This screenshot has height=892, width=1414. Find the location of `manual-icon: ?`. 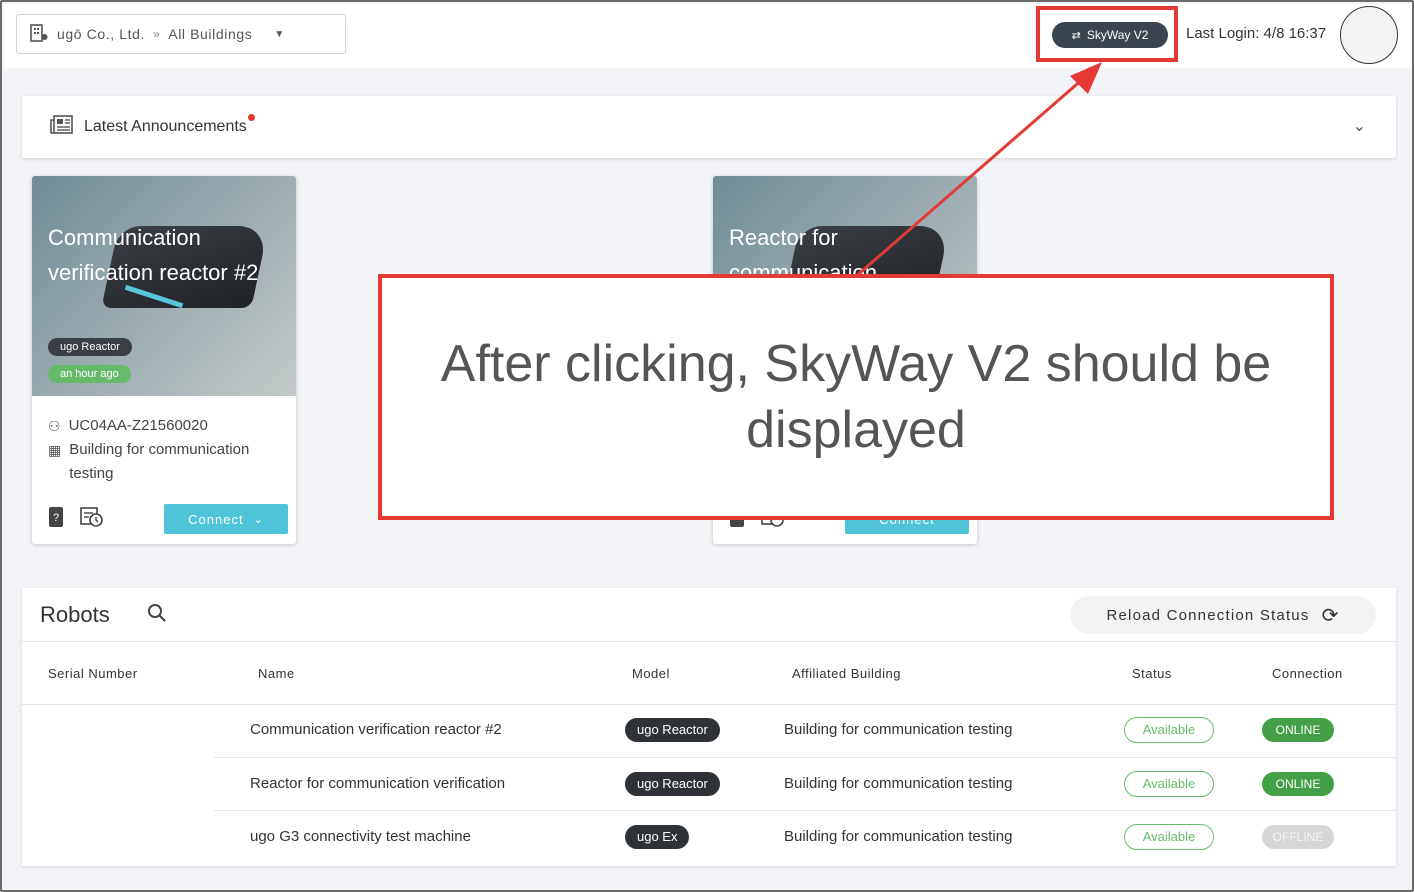

manual-icon: ? is located at coordinates (56, 520).